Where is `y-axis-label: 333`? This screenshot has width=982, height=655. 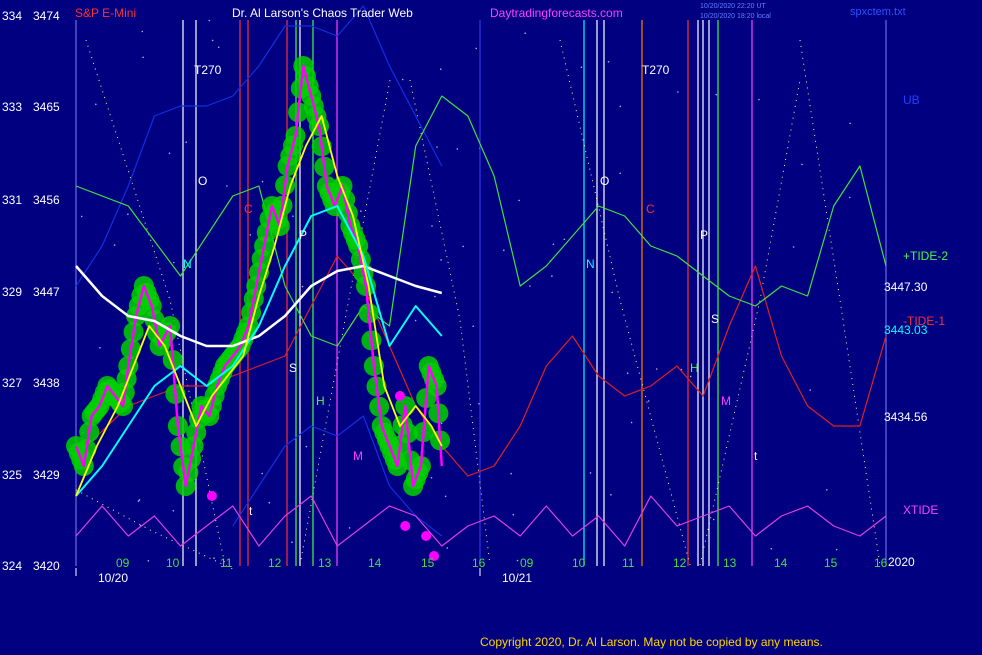 y-axis-label: 333 is located at coordinates (12, 107).